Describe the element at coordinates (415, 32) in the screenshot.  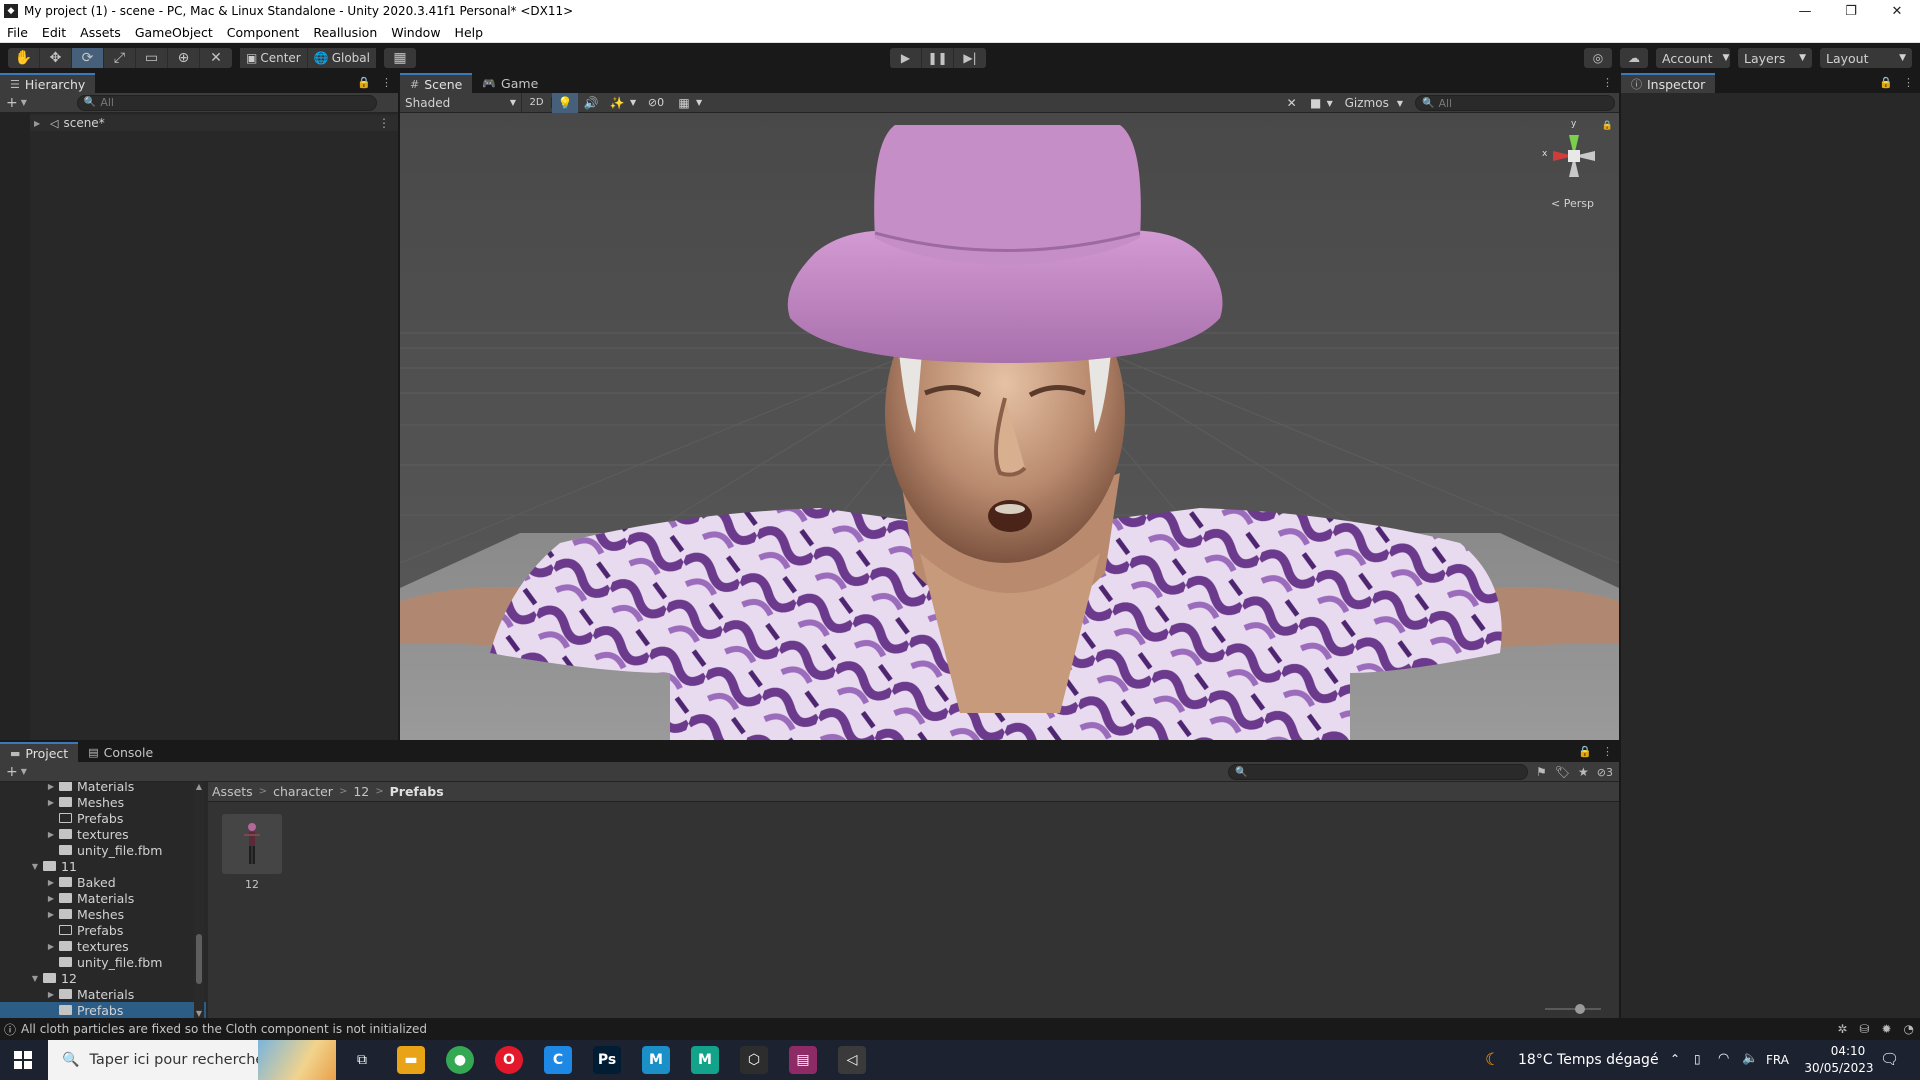
I see `menu-window: Window` at that location.